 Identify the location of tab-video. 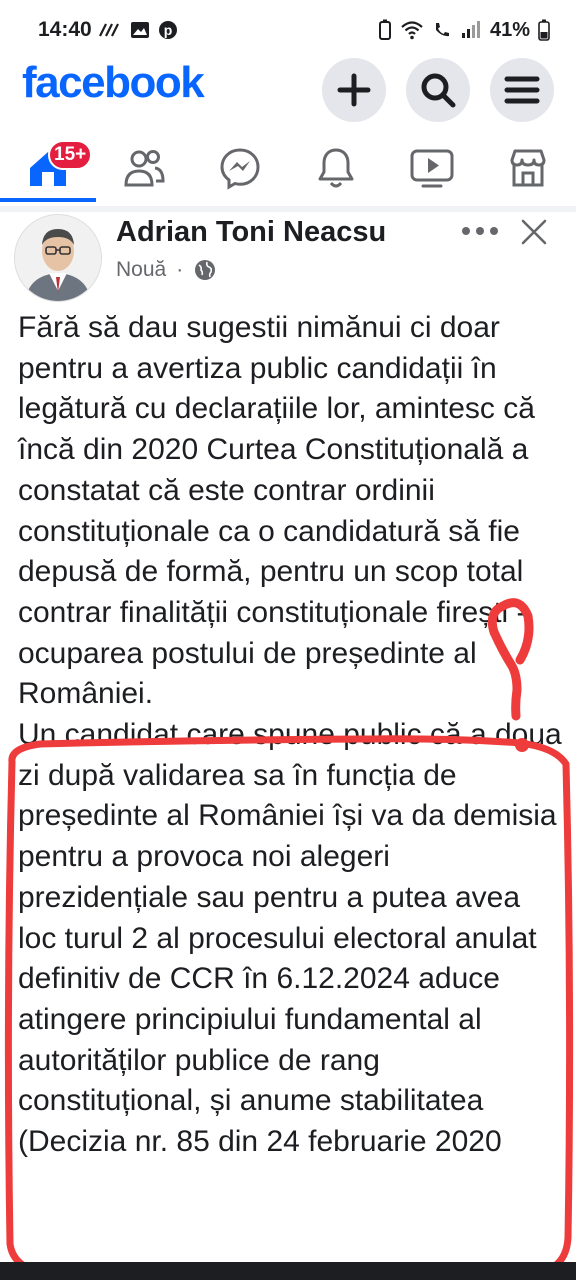
(432, 168).